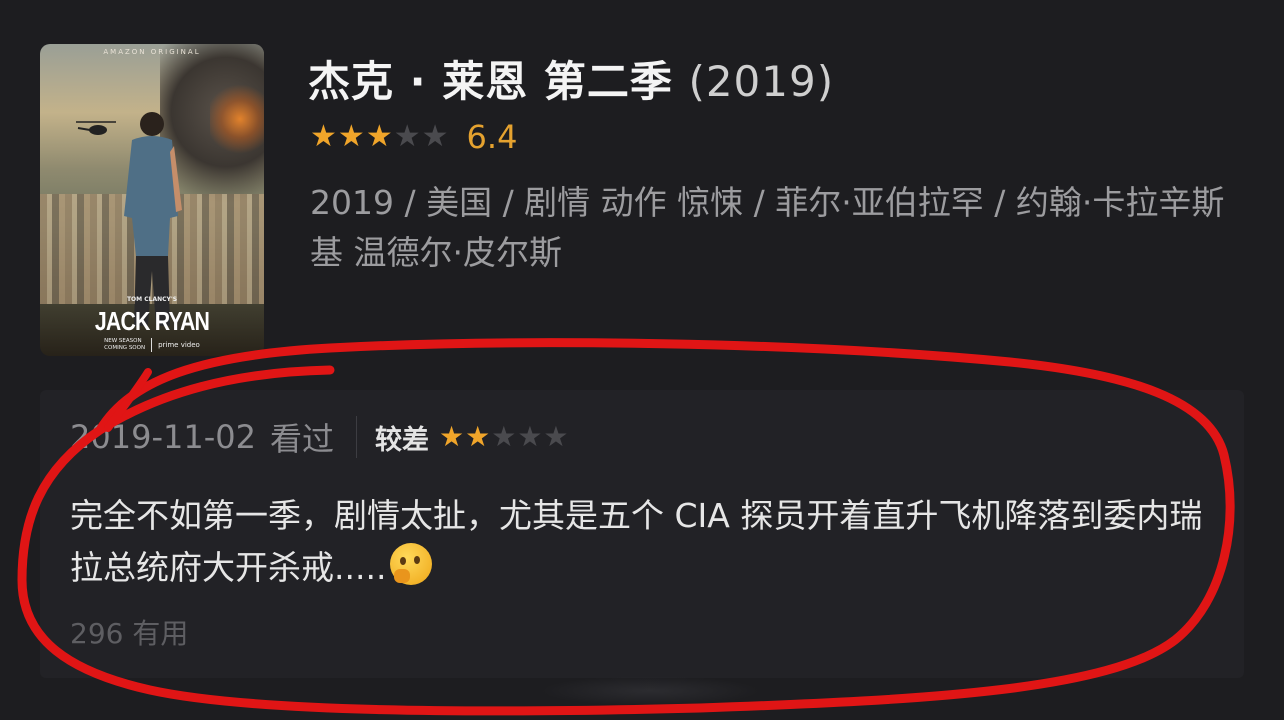 This screenshot has height=720, width=1284. What do you see at coordinates (125, 348) in the screenshot?
I see `poster-season-line2: COMING SOON` at bounding box center [125, 348].